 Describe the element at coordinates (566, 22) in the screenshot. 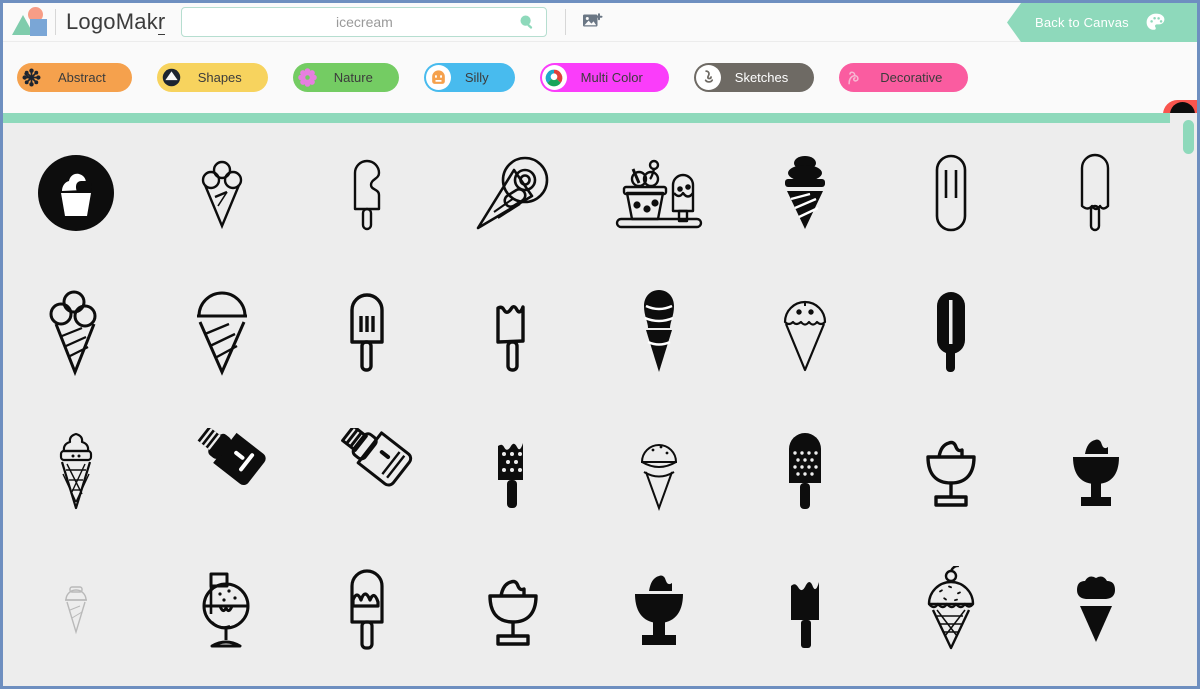

I see `toolbar-divider` at that location.